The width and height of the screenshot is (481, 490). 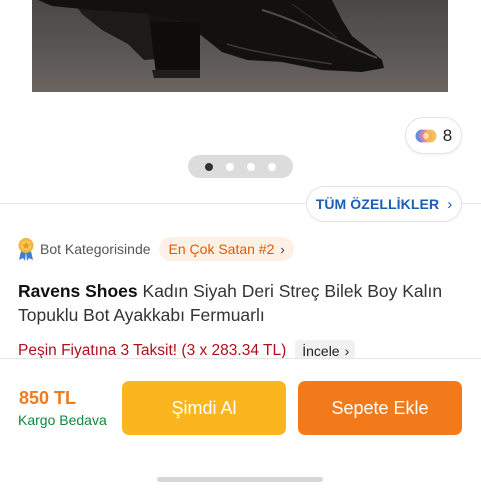 I want to click on medal-icon, so click(x=26, y=249).